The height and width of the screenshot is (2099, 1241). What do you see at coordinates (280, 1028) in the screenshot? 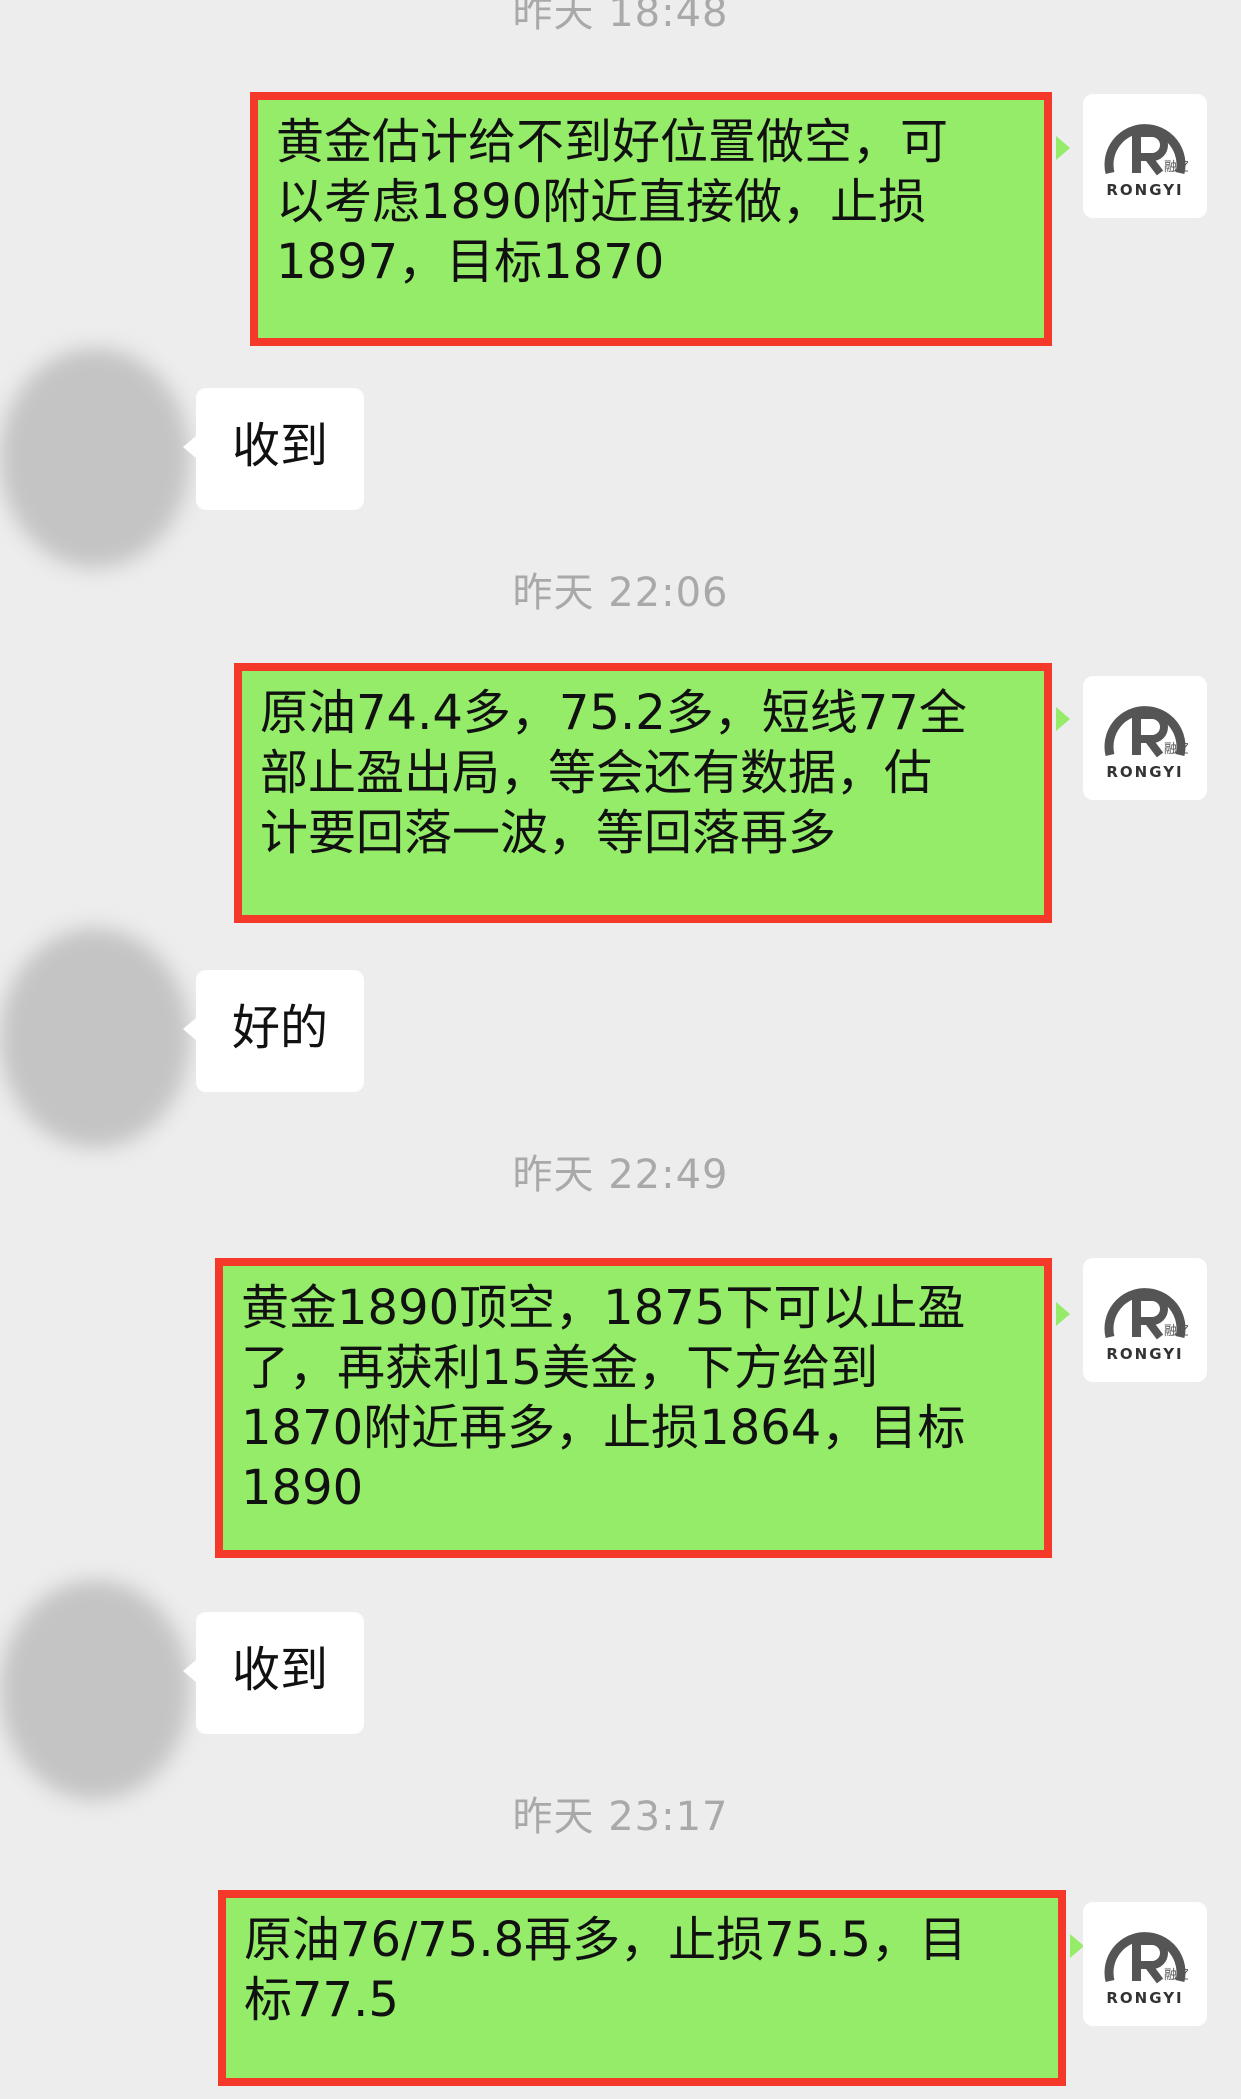
I see `message-text: 好的` at bounding box center [280, 1028].